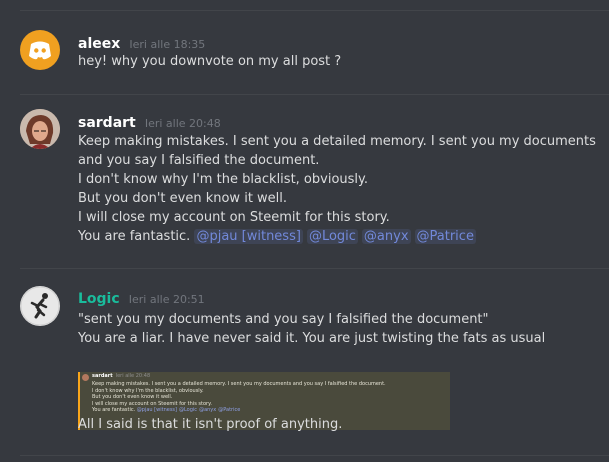 This screenshot has width=609, height=462. Describe the element at coordinates (114, 410) in the screenshot. I see `embed-text-fragment: You are fantastic.` at that location.